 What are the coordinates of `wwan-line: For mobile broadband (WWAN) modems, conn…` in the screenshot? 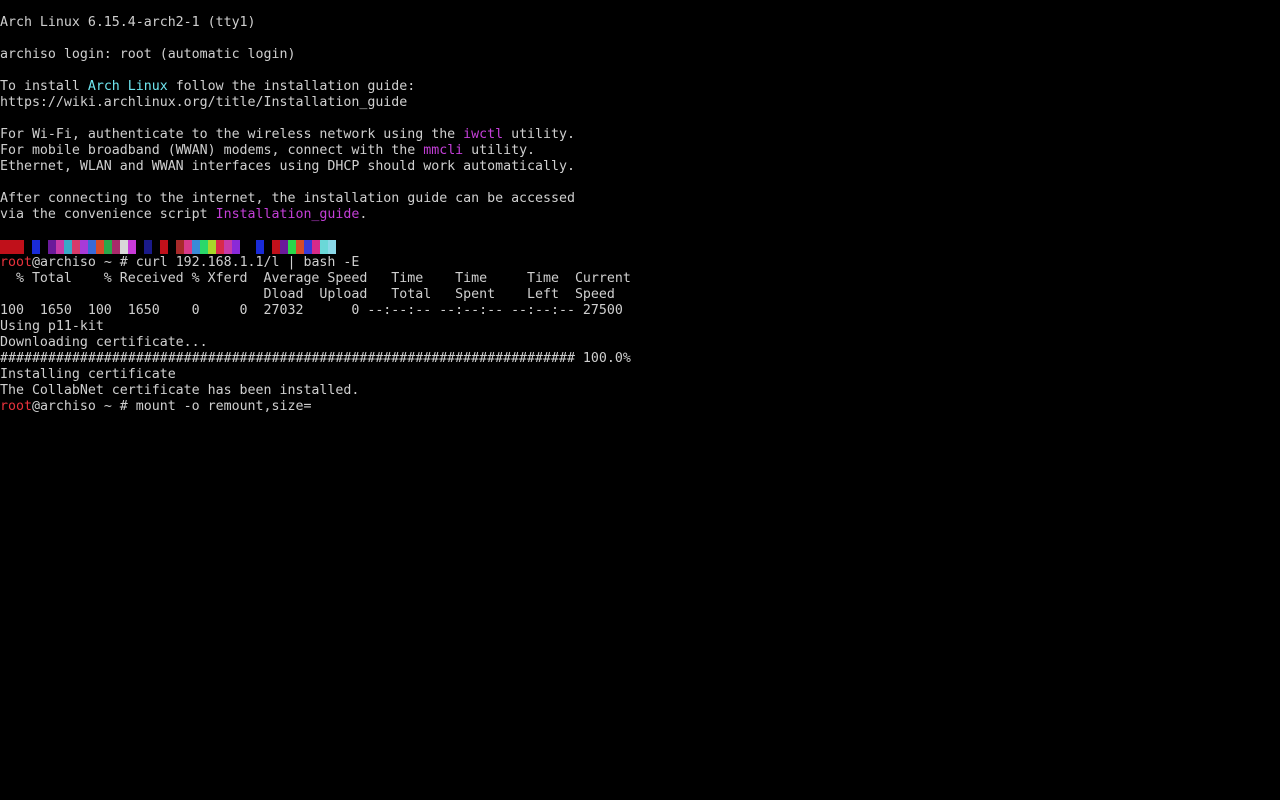 It's located at (640, 151).